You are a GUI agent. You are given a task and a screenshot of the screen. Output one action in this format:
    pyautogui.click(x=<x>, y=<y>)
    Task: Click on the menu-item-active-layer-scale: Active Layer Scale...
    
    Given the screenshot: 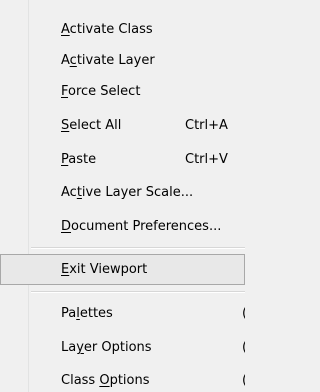 What is the action you would take?
    pyautogui.click(x=122, y=192)
    